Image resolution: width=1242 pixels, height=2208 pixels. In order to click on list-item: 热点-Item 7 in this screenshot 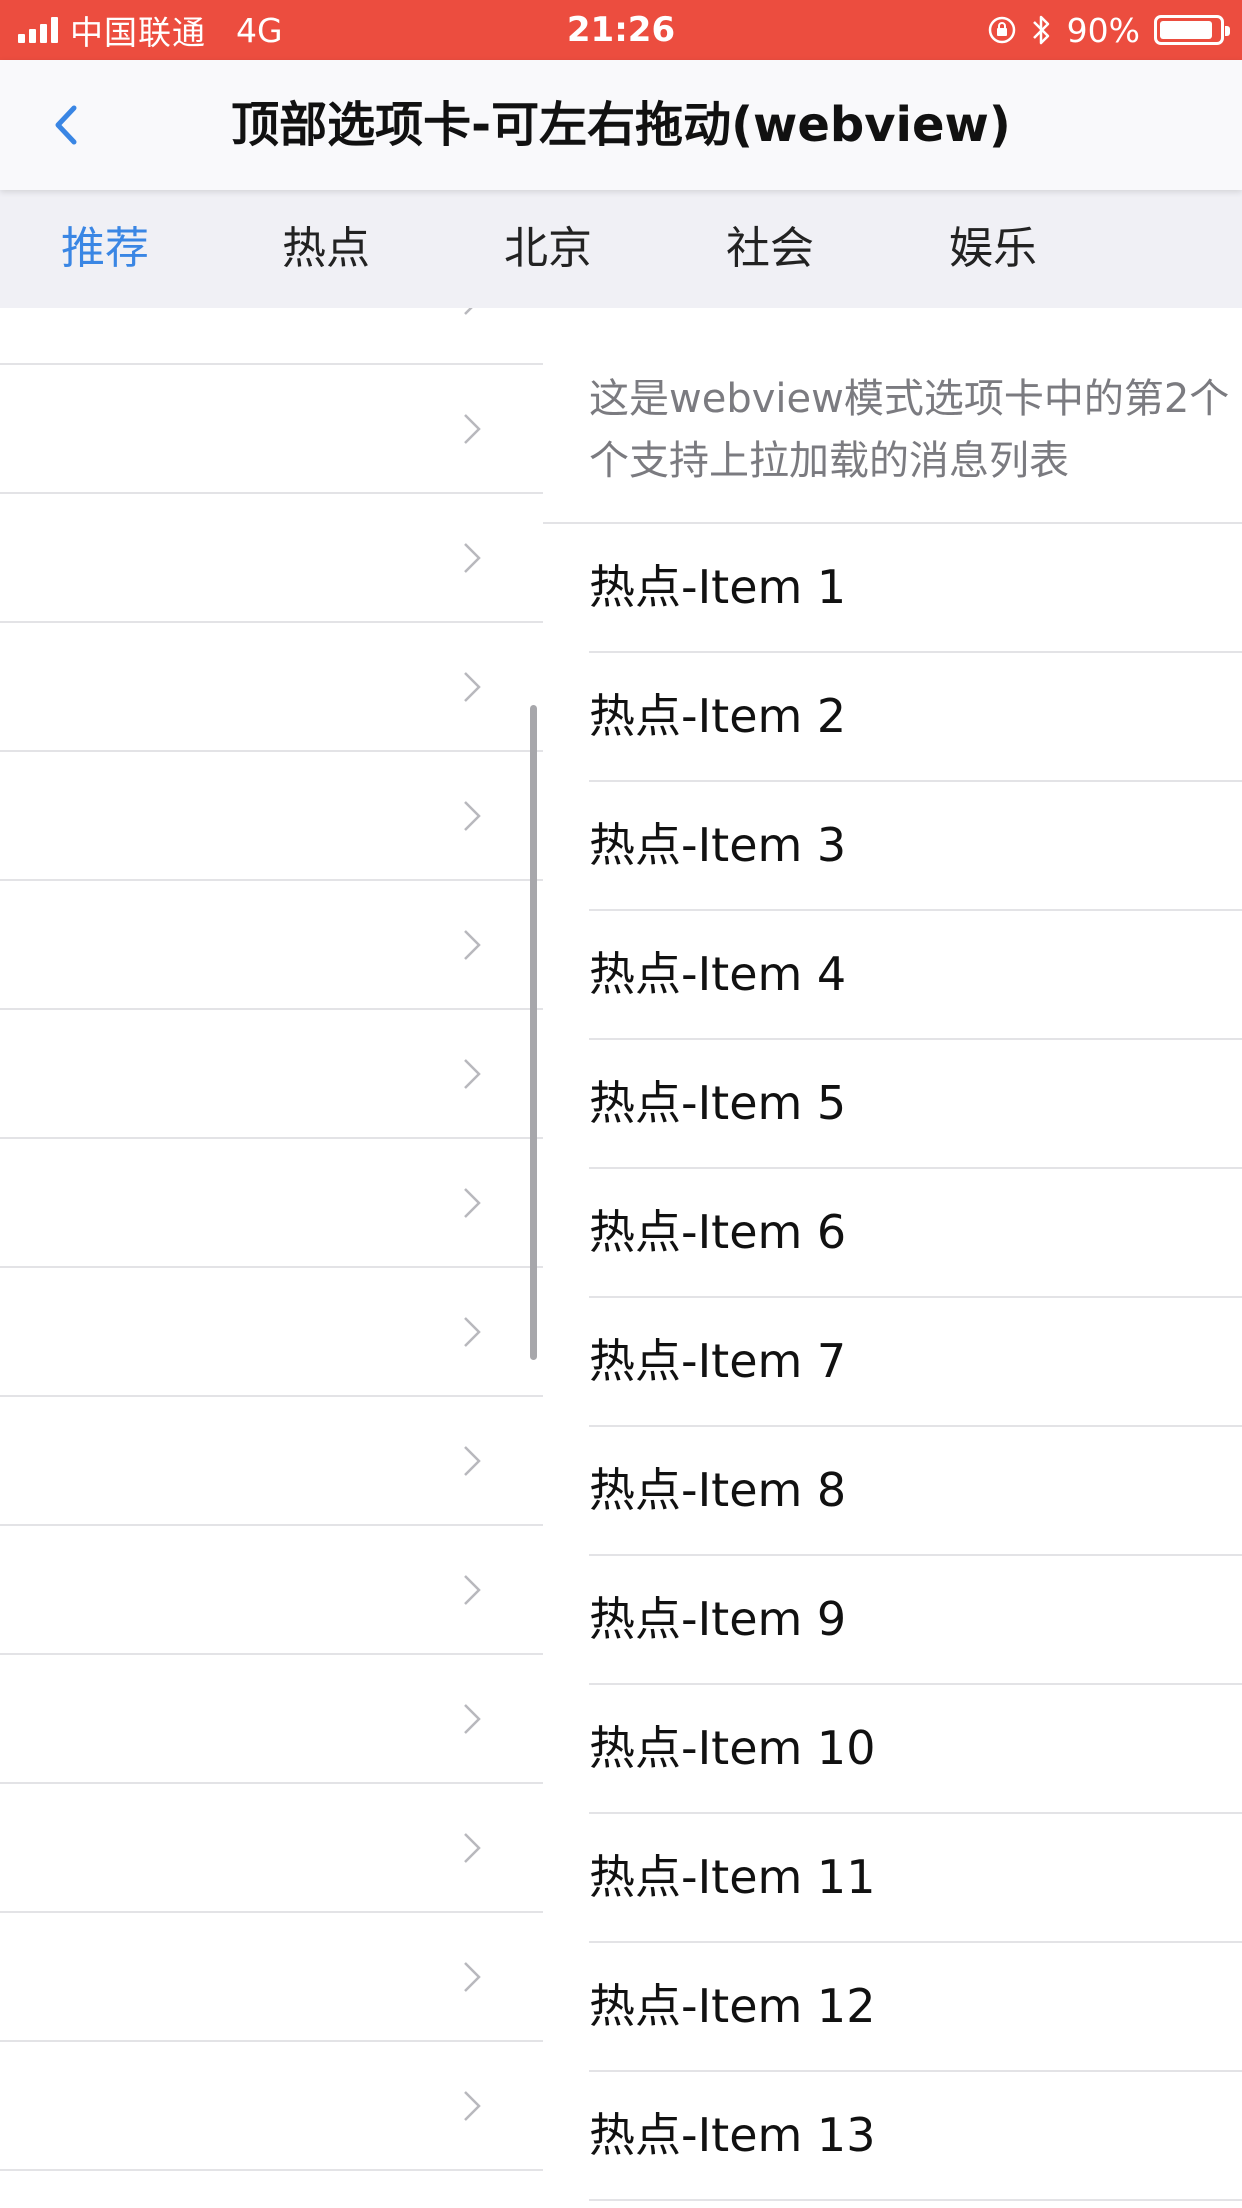, I will do `click(915, 1362)`.